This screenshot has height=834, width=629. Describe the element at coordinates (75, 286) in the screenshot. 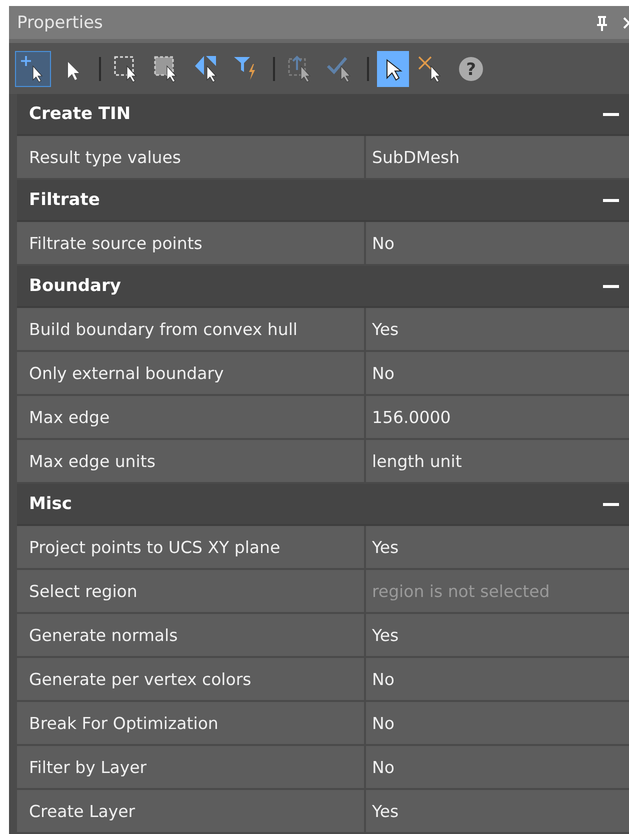

I see `section-title: Boundary` at that location.